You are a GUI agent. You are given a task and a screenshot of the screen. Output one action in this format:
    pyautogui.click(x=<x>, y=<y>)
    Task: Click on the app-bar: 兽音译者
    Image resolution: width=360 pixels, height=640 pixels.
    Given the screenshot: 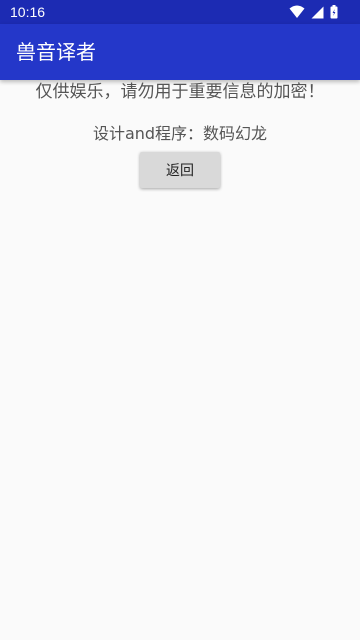 What is the action you would take?
    pyautogui.click(x=180, y=52)
    